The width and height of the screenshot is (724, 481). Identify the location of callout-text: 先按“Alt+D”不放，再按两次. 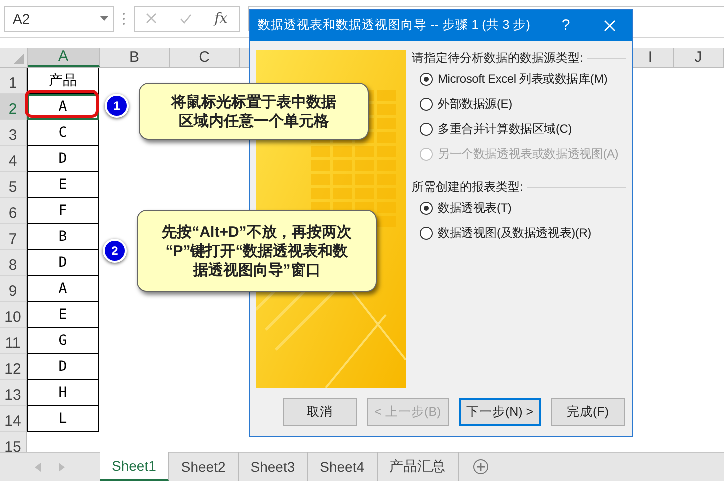
(257, 232).